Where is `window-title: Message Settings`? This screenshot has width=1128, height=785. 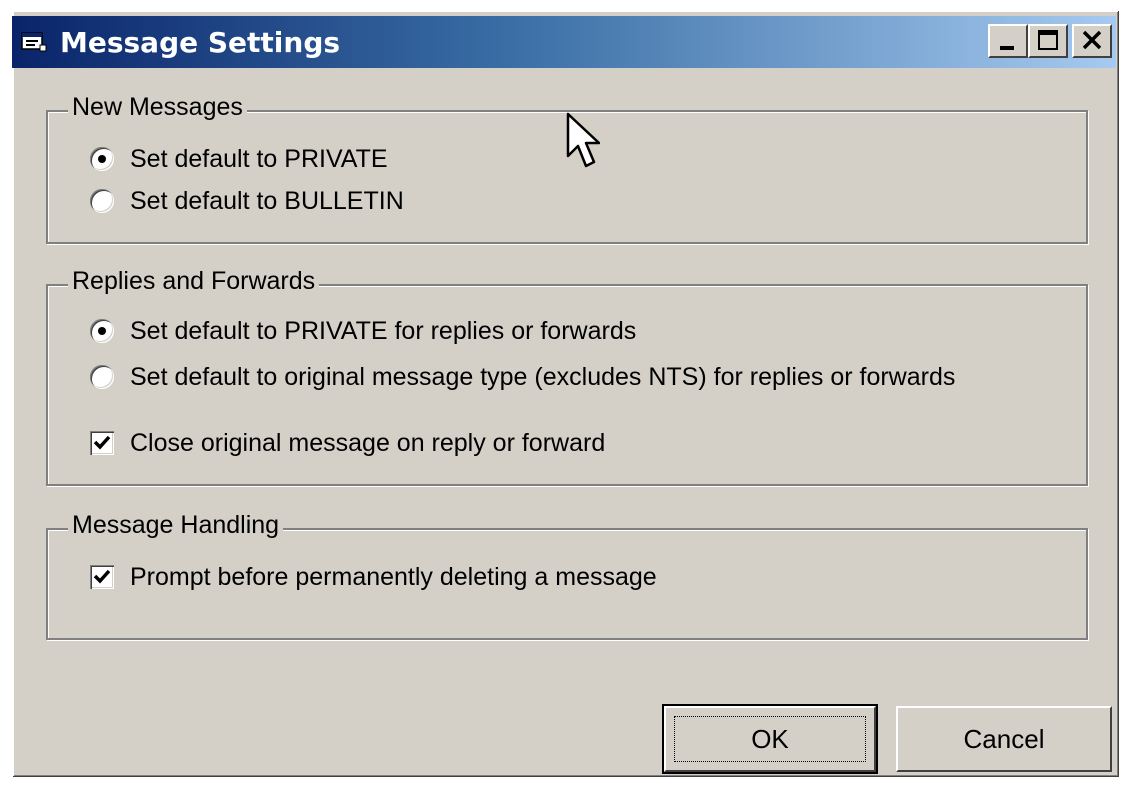
window-title: Message Settings is located at coordinates (200, 42).